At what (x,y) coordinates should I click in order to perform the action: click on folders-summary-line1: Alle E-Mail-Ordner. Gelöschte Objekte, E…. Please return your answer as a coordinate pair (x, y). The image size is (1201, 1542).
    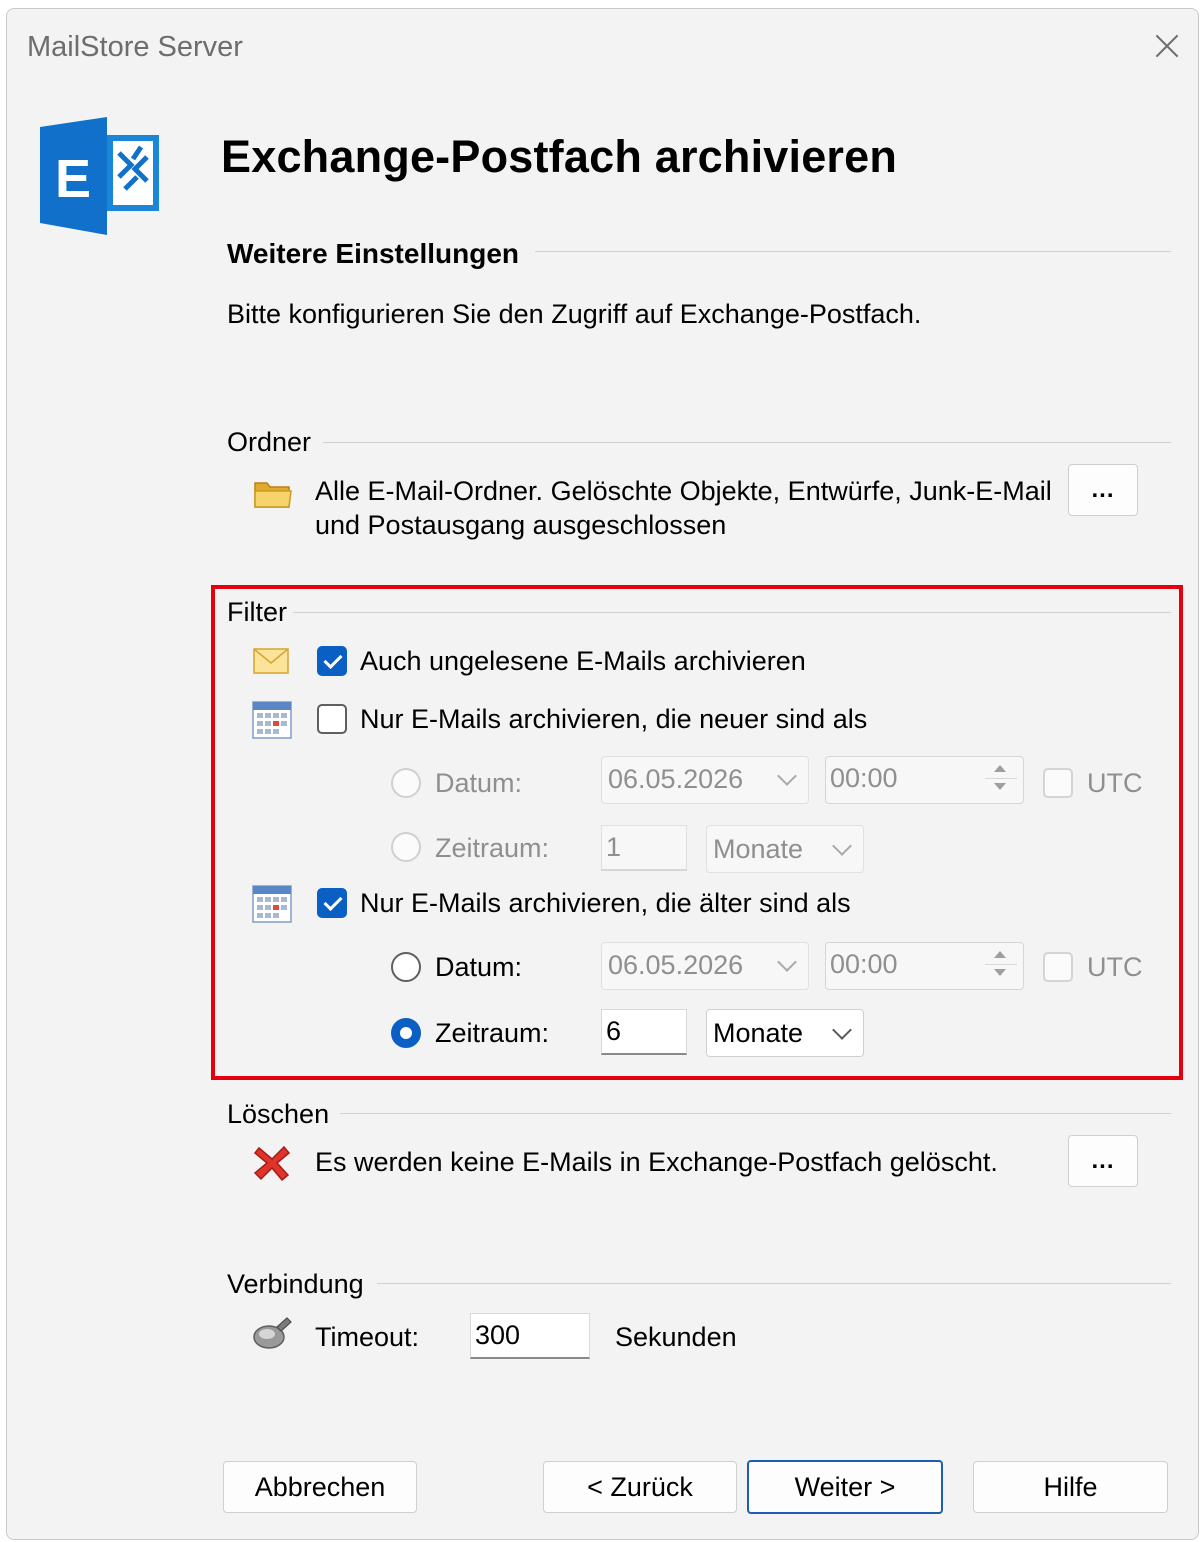
    Looking at the image, I should click on (683, 491).